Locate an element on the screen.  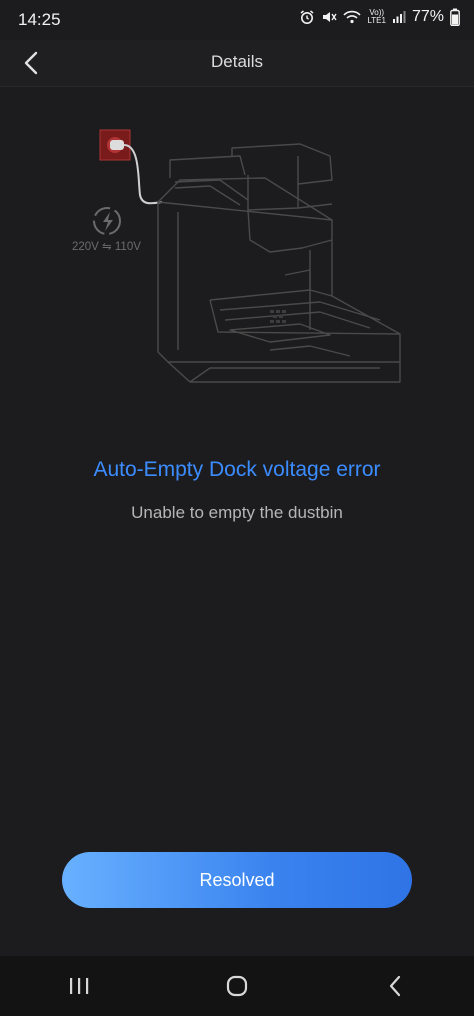
back-icon is located at coordinates (395, 986).